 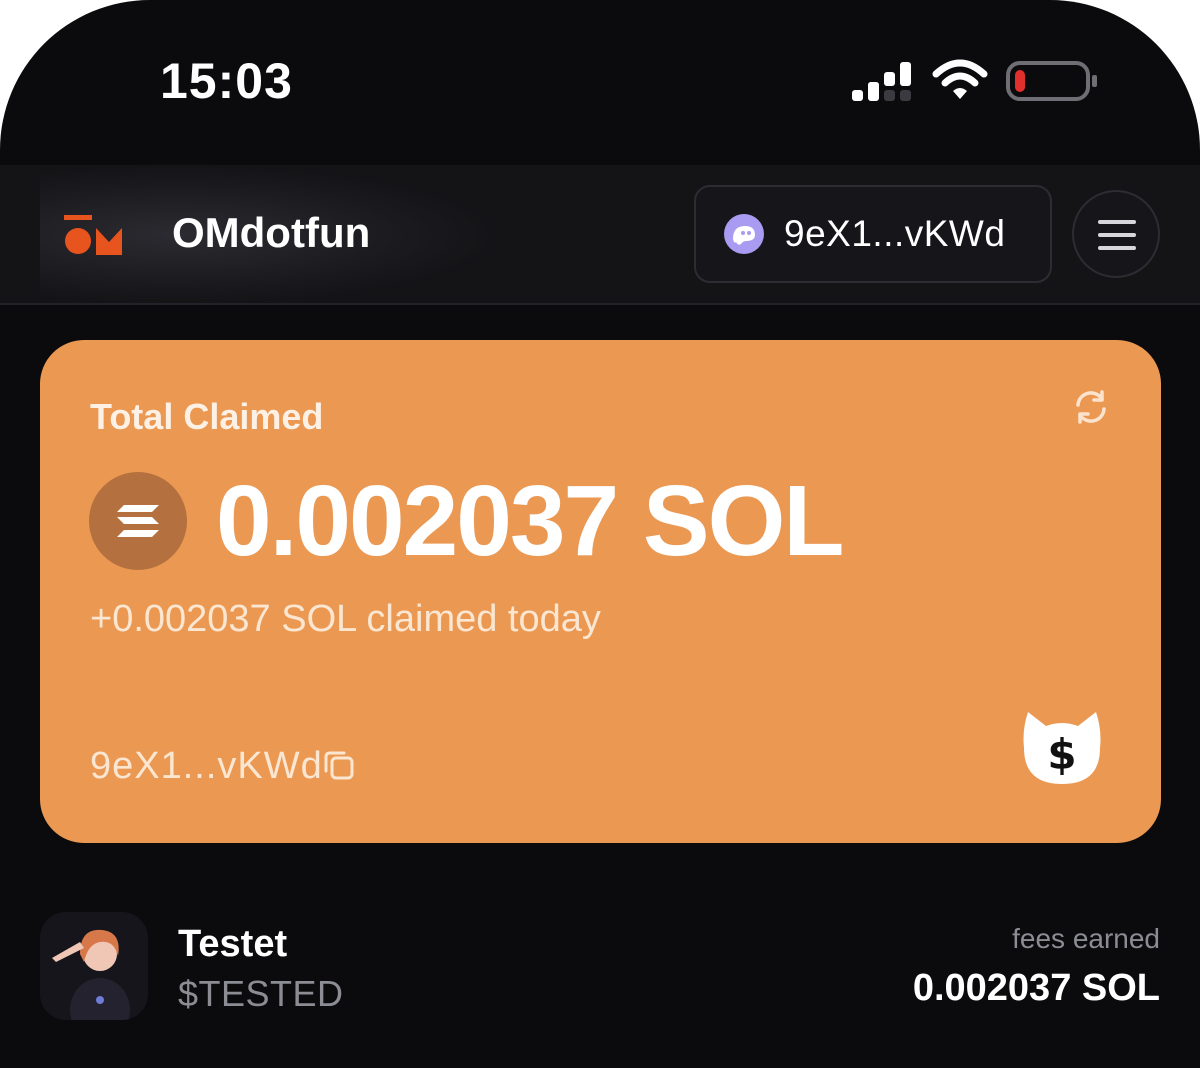 What do you see at coordinates (206, 766) in the screenshot?
I see `card-wallet-address: 9eX1...vKWd` at bounding box center [206, 766].